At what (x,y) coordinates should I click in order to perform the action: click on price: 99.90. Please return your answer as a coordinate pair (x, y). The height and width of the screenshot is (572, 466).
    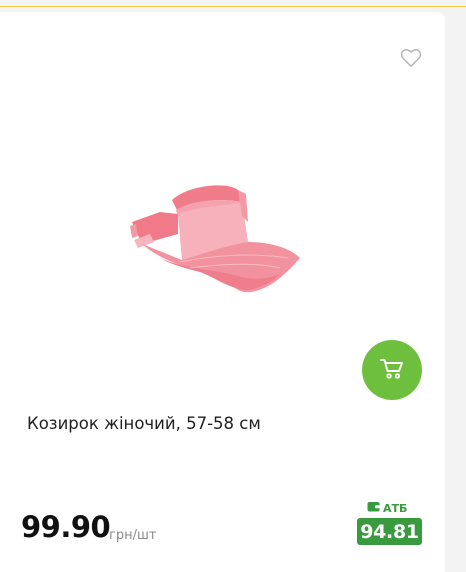
    Looking at the image, I should click on (66, 527).